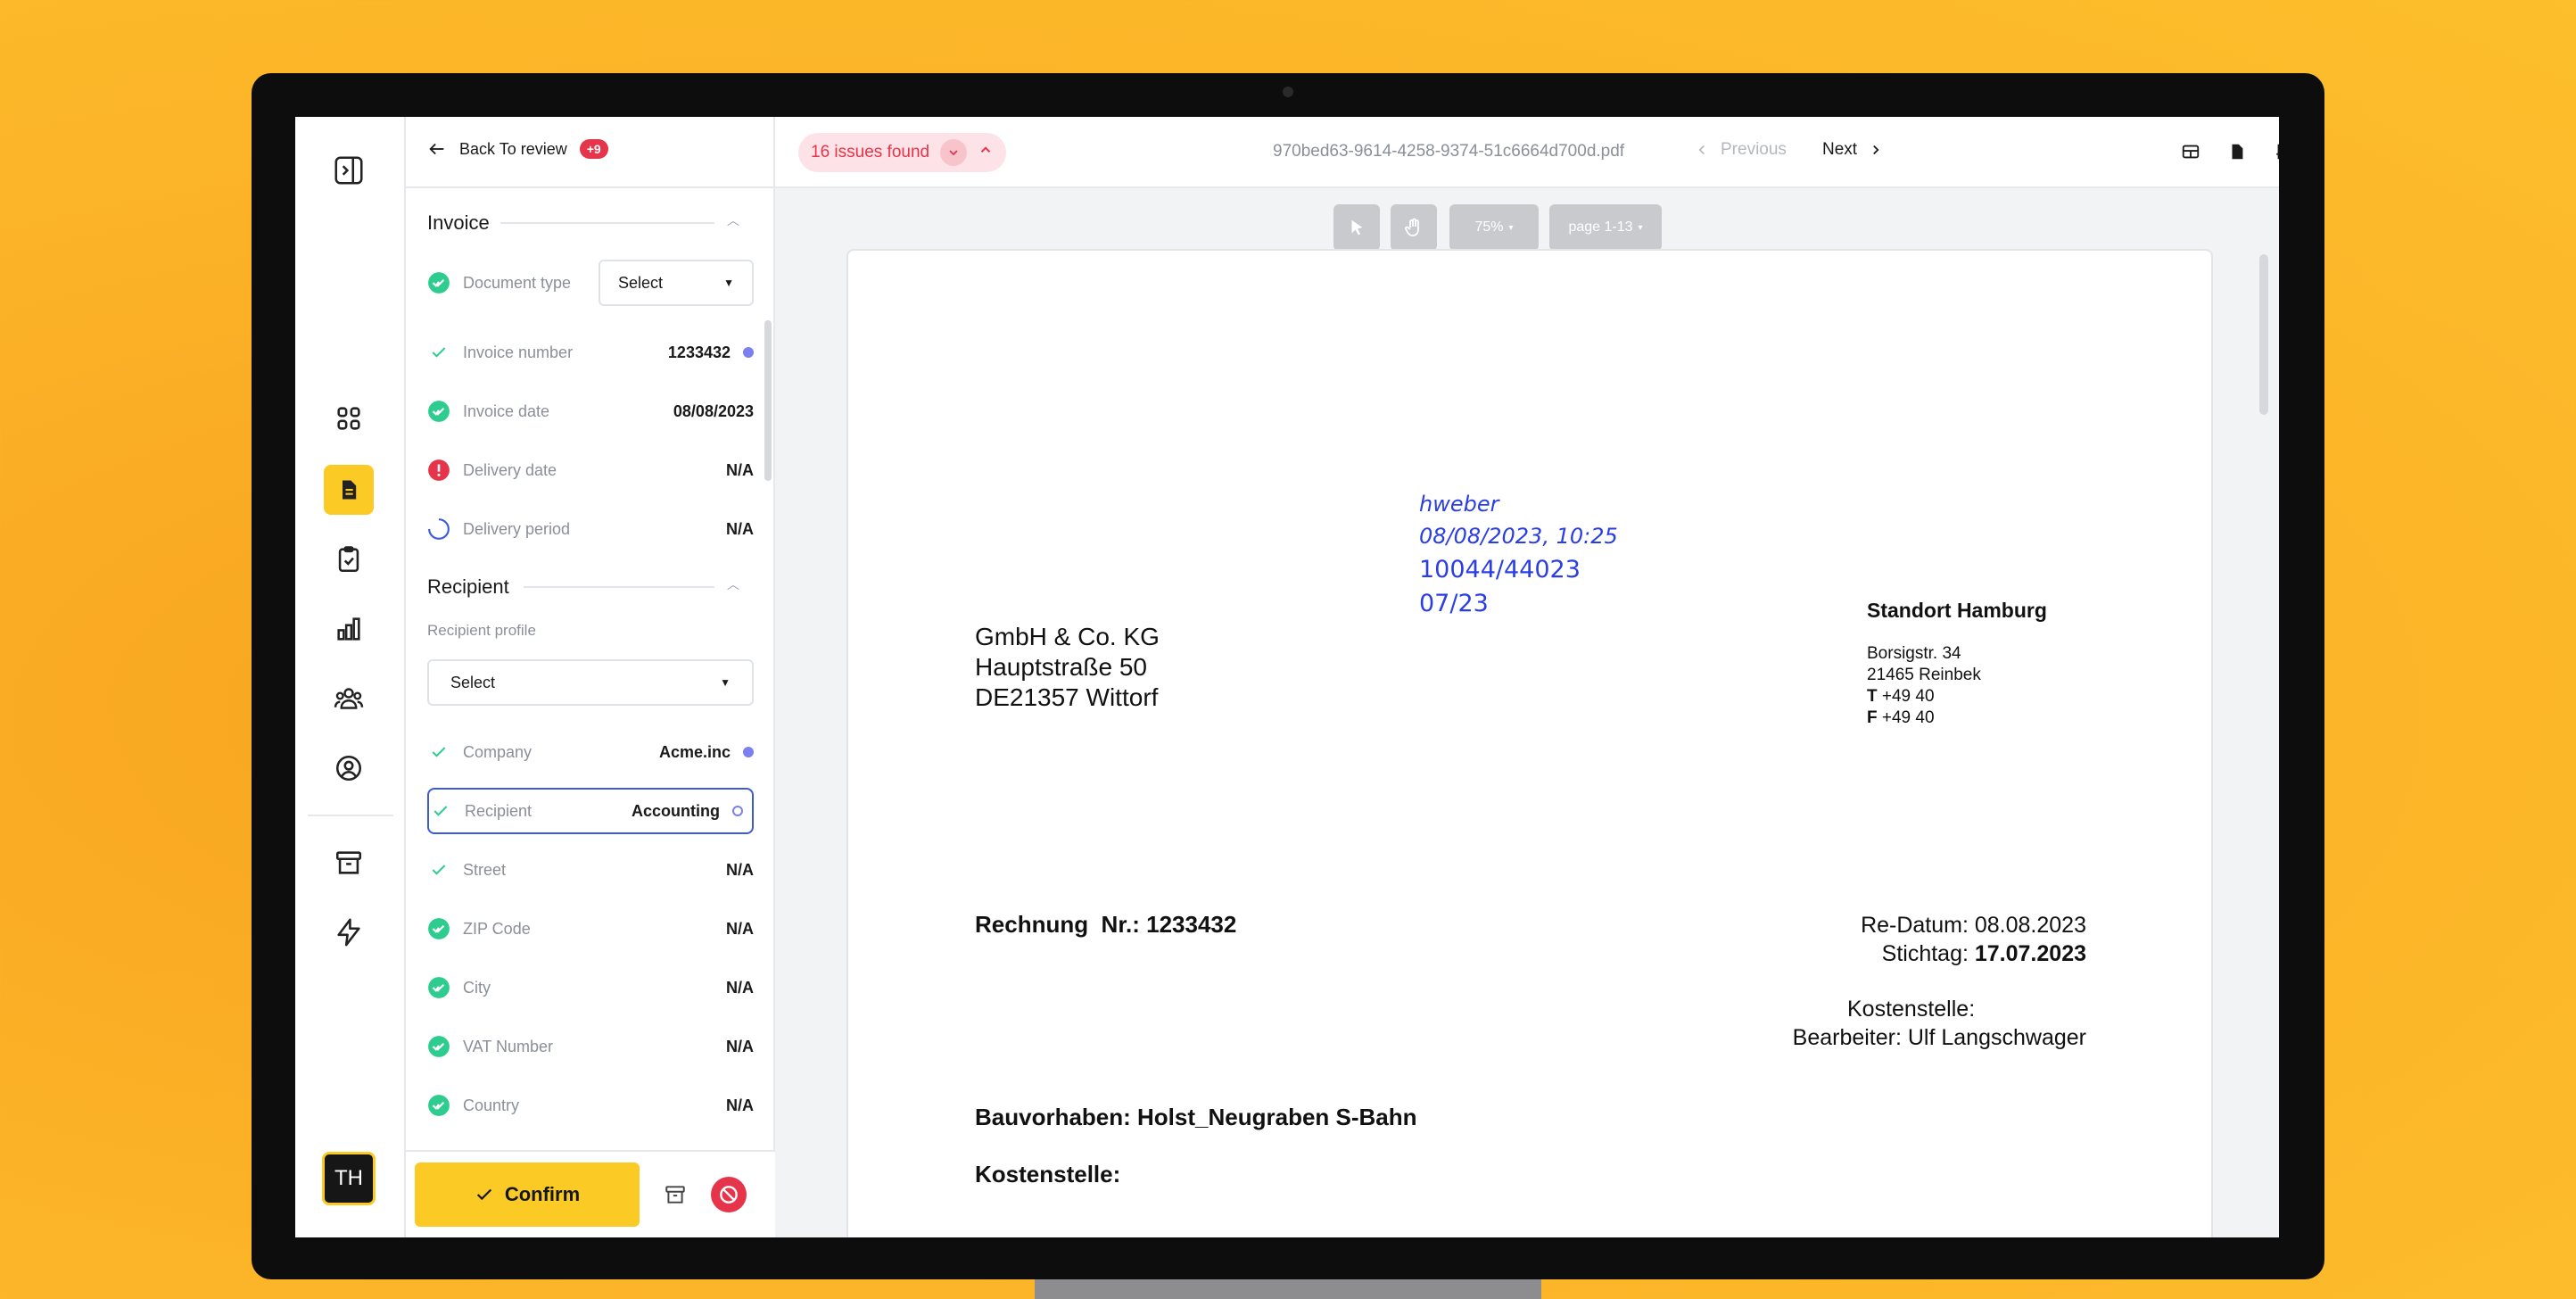 The image size is (2576, 1299). I want to click on info-ring-icon, so click(738, 811).